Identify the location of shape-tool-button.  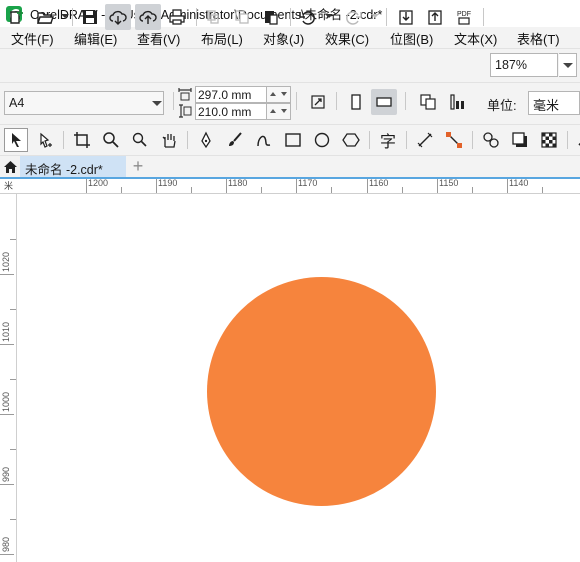
(46, 140).